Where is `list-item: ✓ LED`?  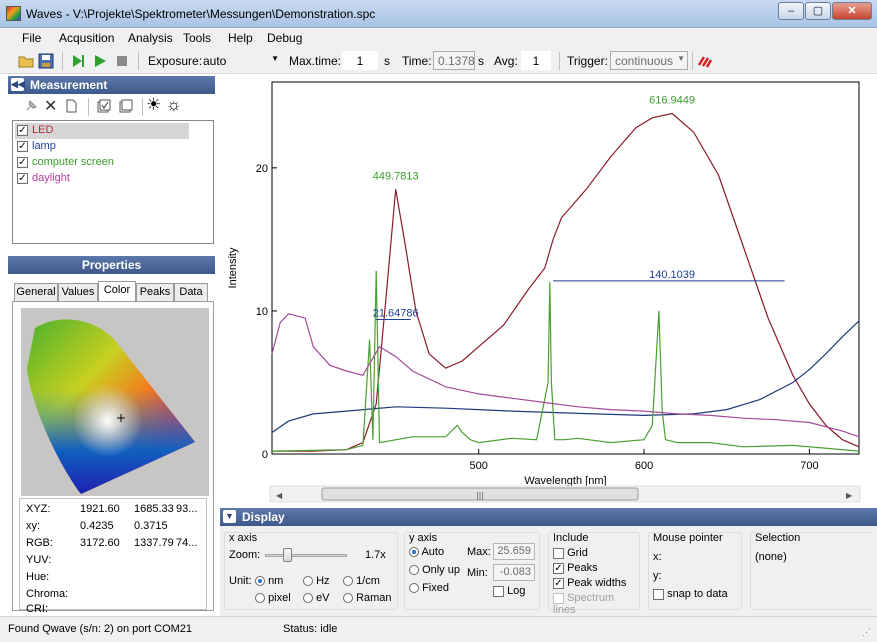
list-item: ✓ LED is located at coordinates (35, 131).